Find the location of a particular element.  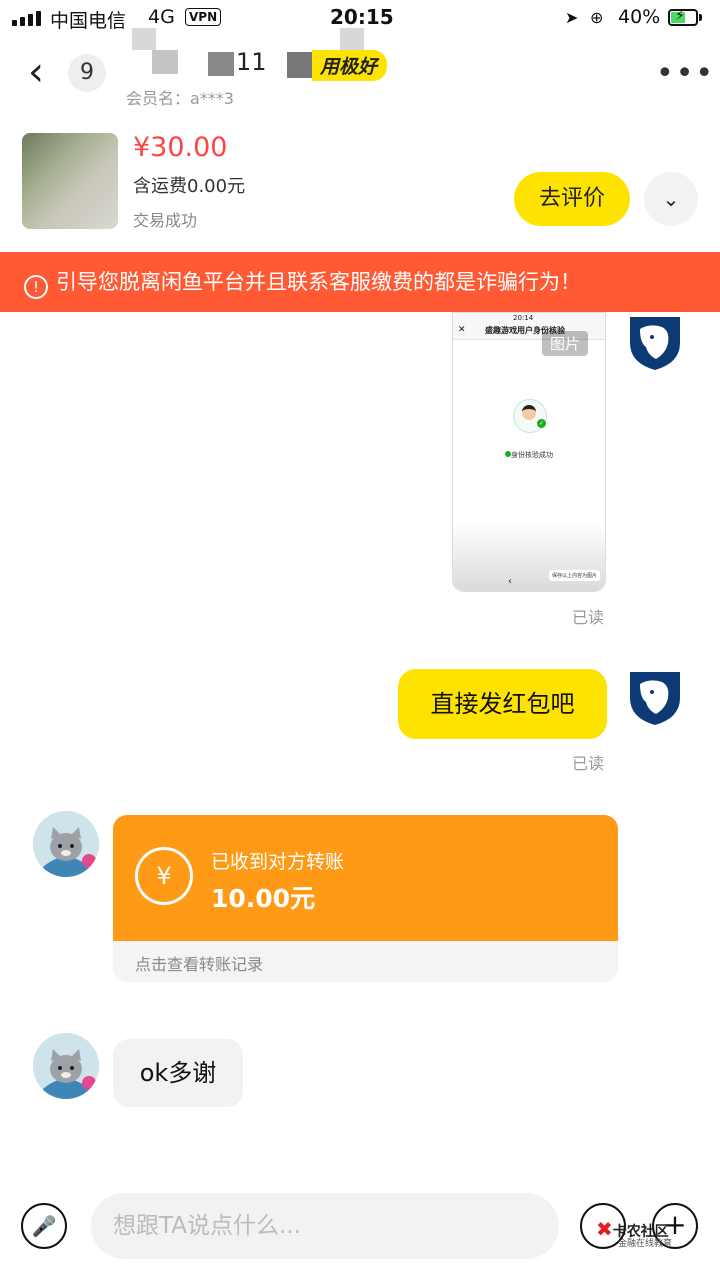

back-icon: ‹ is located at coordinates (36, 72).